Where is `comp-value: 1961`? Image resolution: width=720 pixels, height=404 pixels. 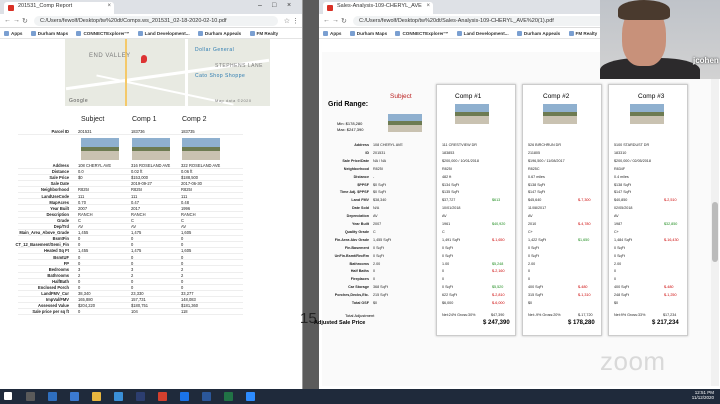
comp-value: 1961 is located at coordinates (446, 224).